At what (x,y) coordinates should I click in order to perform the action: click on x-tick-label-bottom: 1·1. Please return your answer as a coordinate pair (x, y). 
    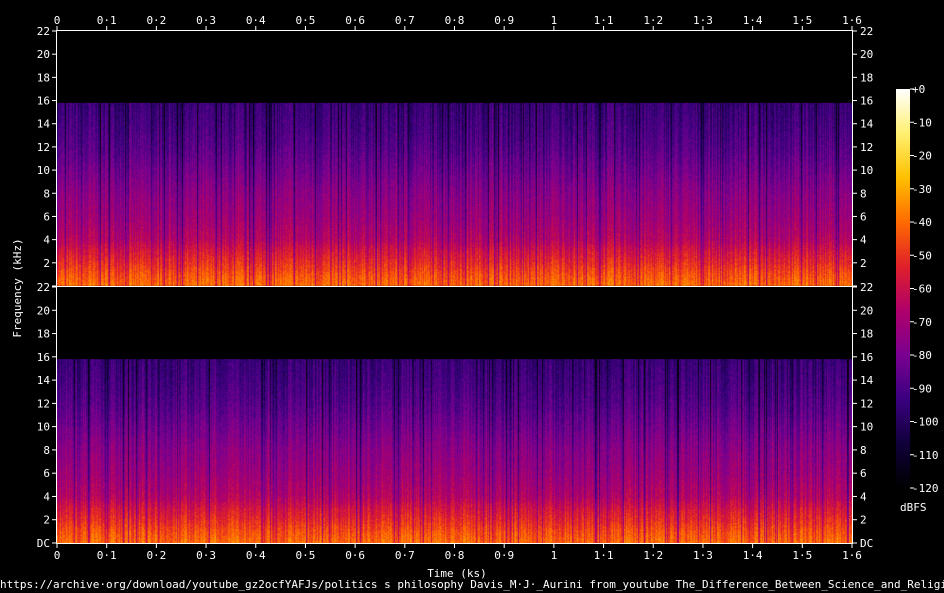
    Looking at the image, I should click on (604, 555).